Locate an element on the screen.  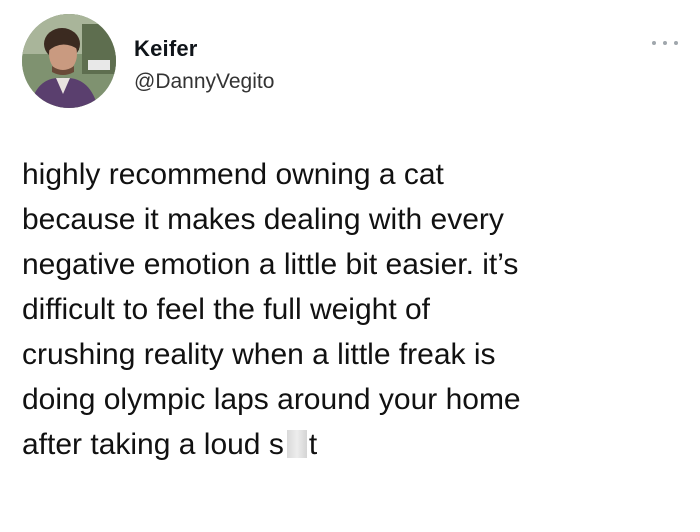
display-name: Keifer is located at coordinates (166, 49).